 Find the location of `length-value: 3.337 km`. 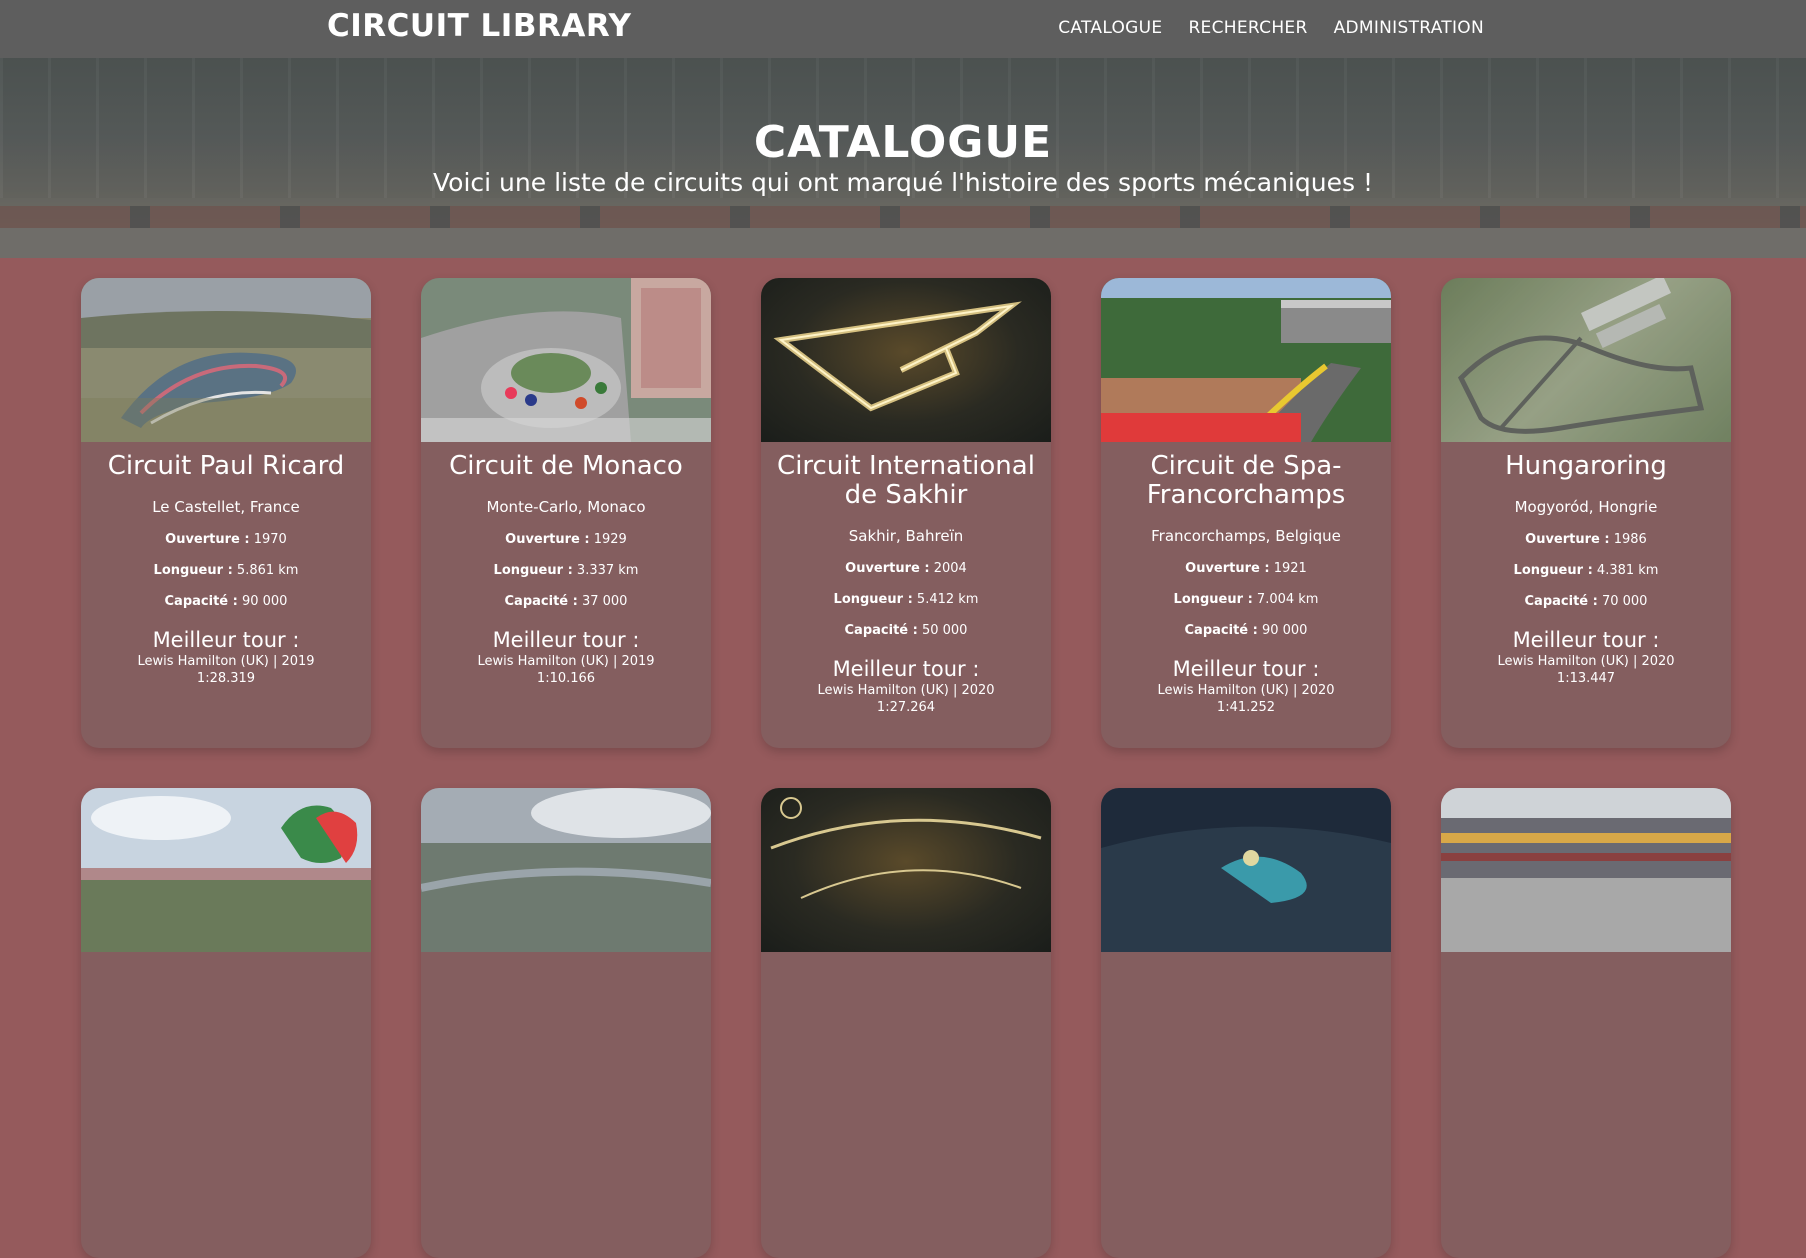

length-value: 3.337 km is located at coordinates (607, 570).